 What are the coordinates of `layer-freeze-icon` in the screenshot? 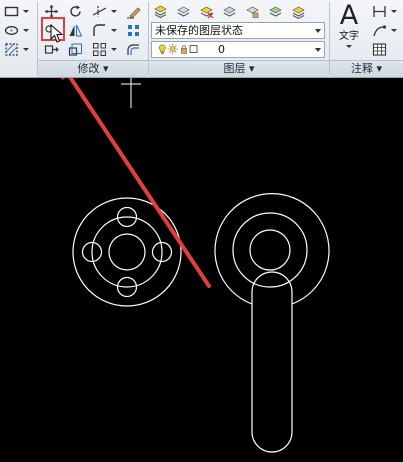 It's located at (229, 11).